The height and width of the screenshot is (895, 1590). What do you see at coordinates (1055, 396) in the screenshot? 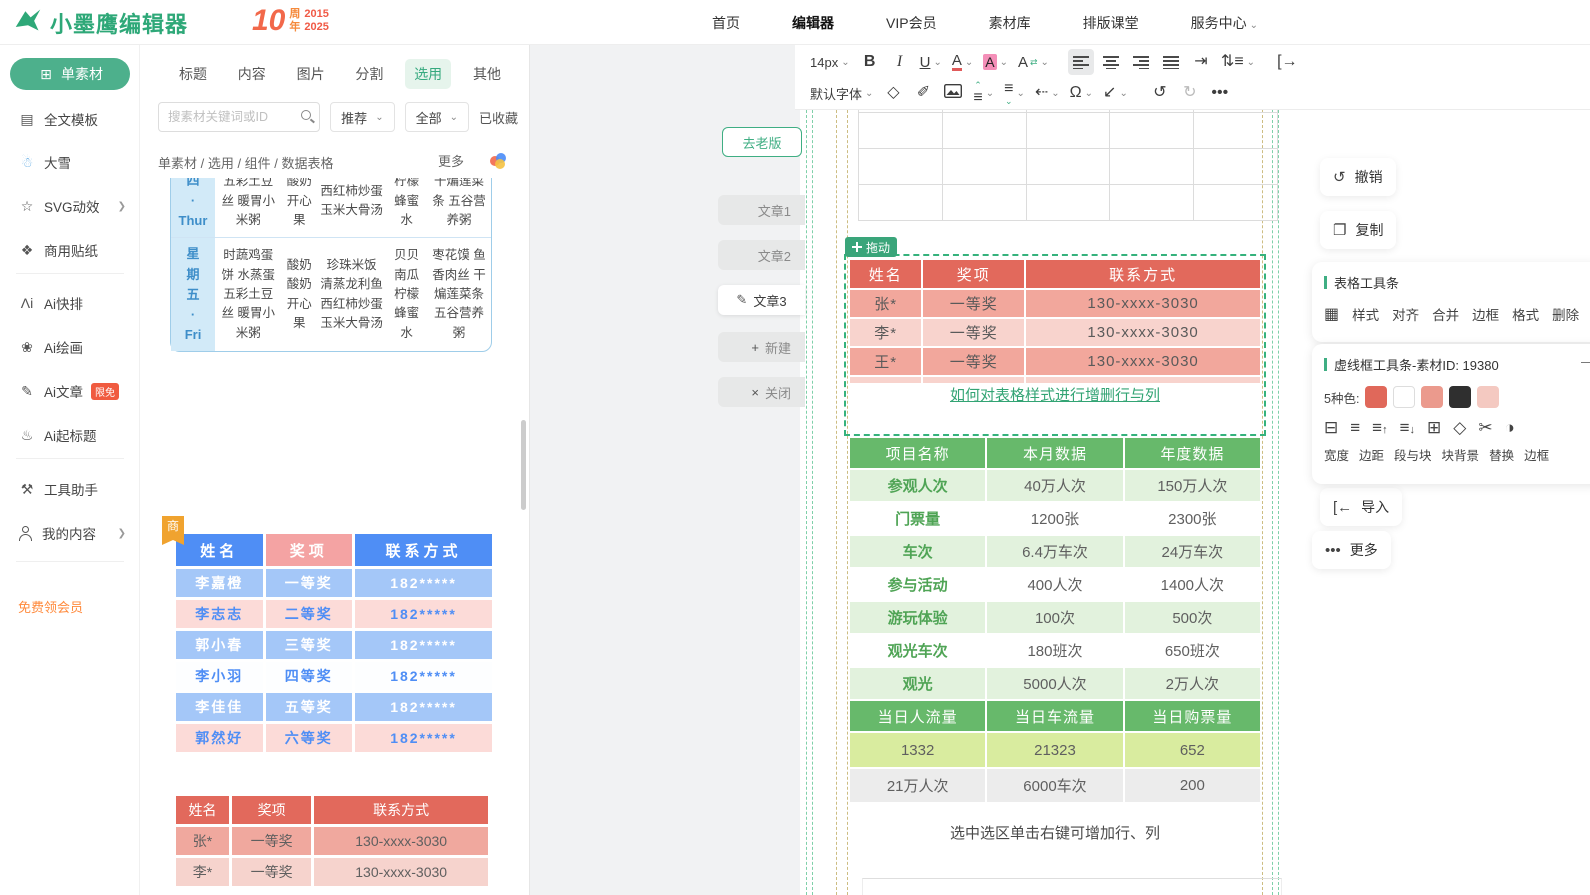
I see `table-help-link: 如何对表格样式进行增删行与列` at bounding box center [1055, 396].